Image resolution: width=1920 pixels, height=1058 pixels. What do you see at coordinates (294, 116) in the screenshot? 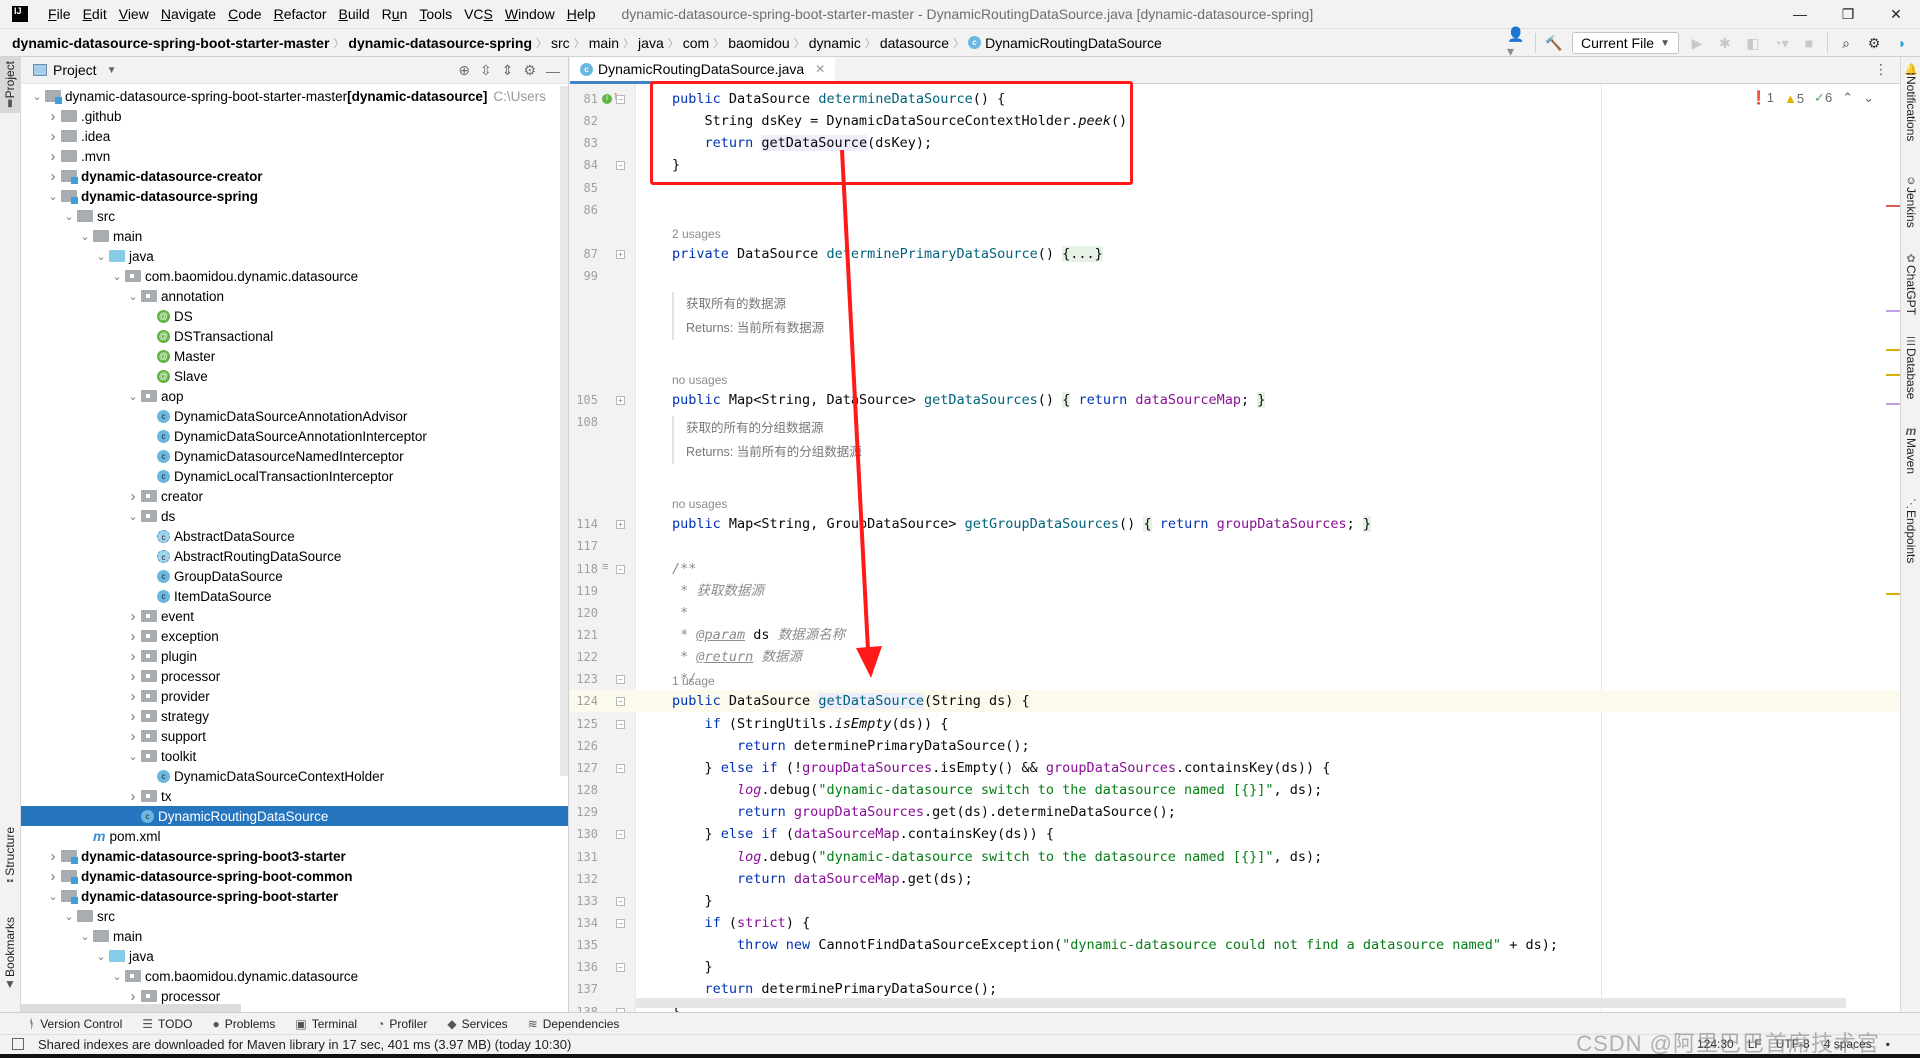
I see `tree-item: › .github` at bounding box center [294, 116].